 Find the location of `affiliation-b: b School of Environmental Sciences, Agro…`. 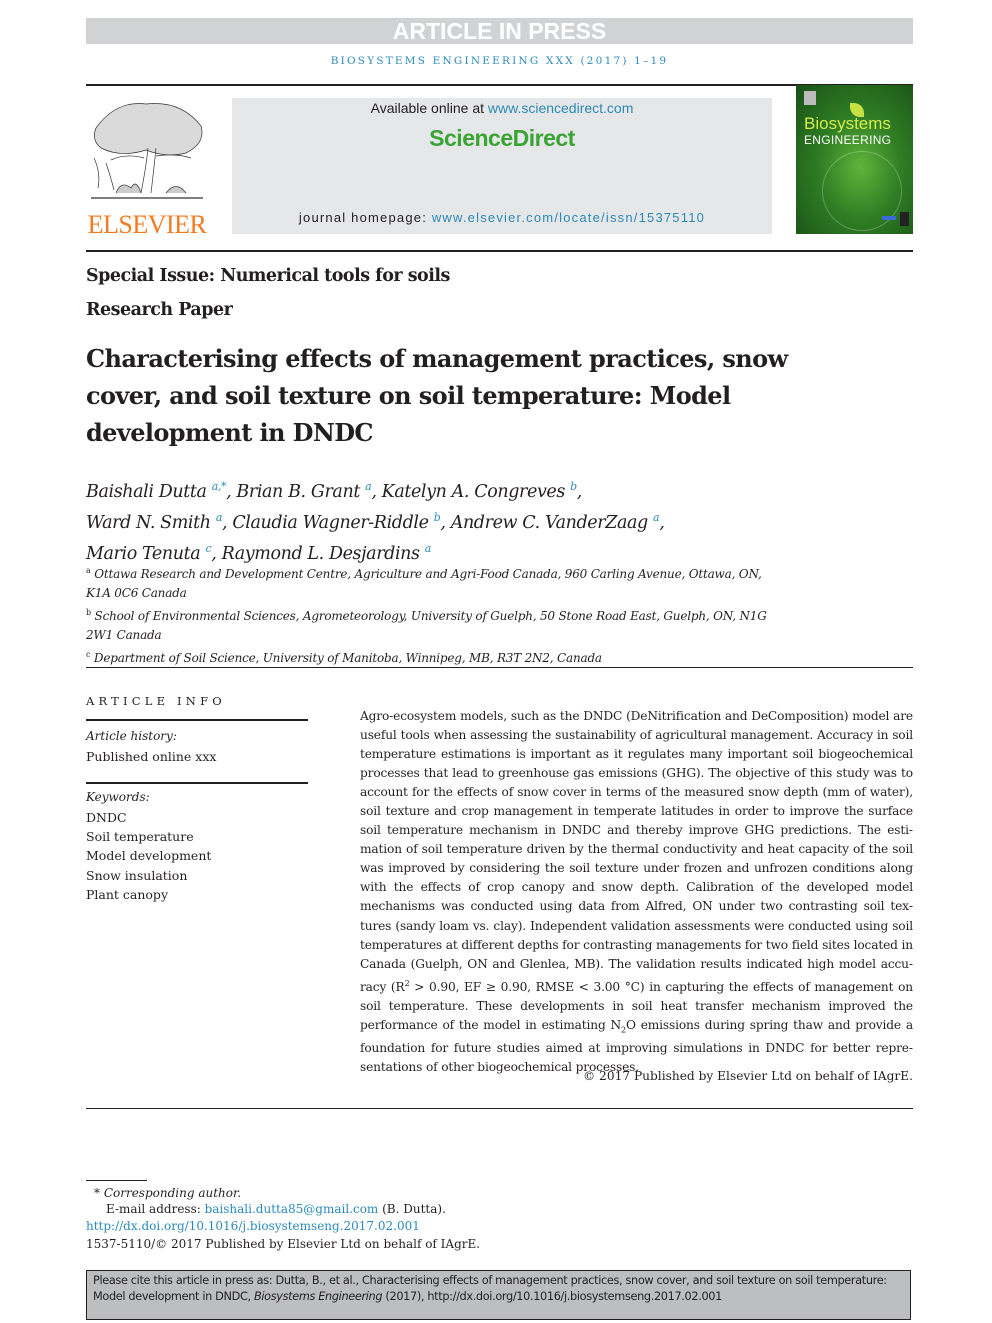

affiliation-b: b School of Environmental Sciences, Agro… is located at coordinates (426, 625).